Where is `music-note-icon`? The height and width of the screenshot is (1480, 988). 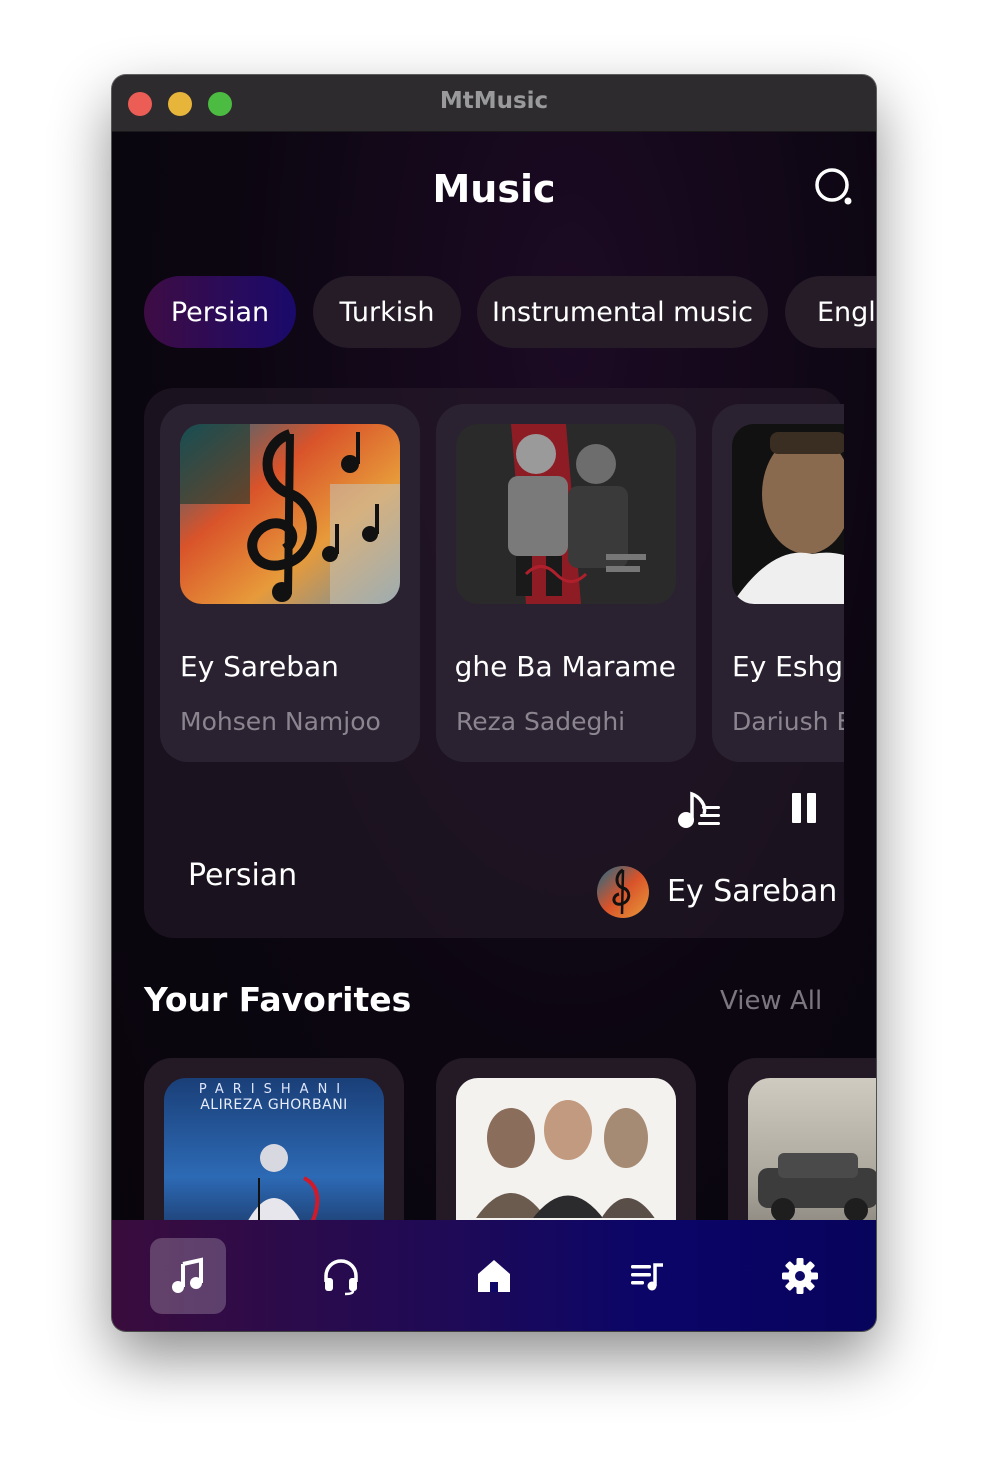 music-note-icon is located at coordinates (187, 1275).